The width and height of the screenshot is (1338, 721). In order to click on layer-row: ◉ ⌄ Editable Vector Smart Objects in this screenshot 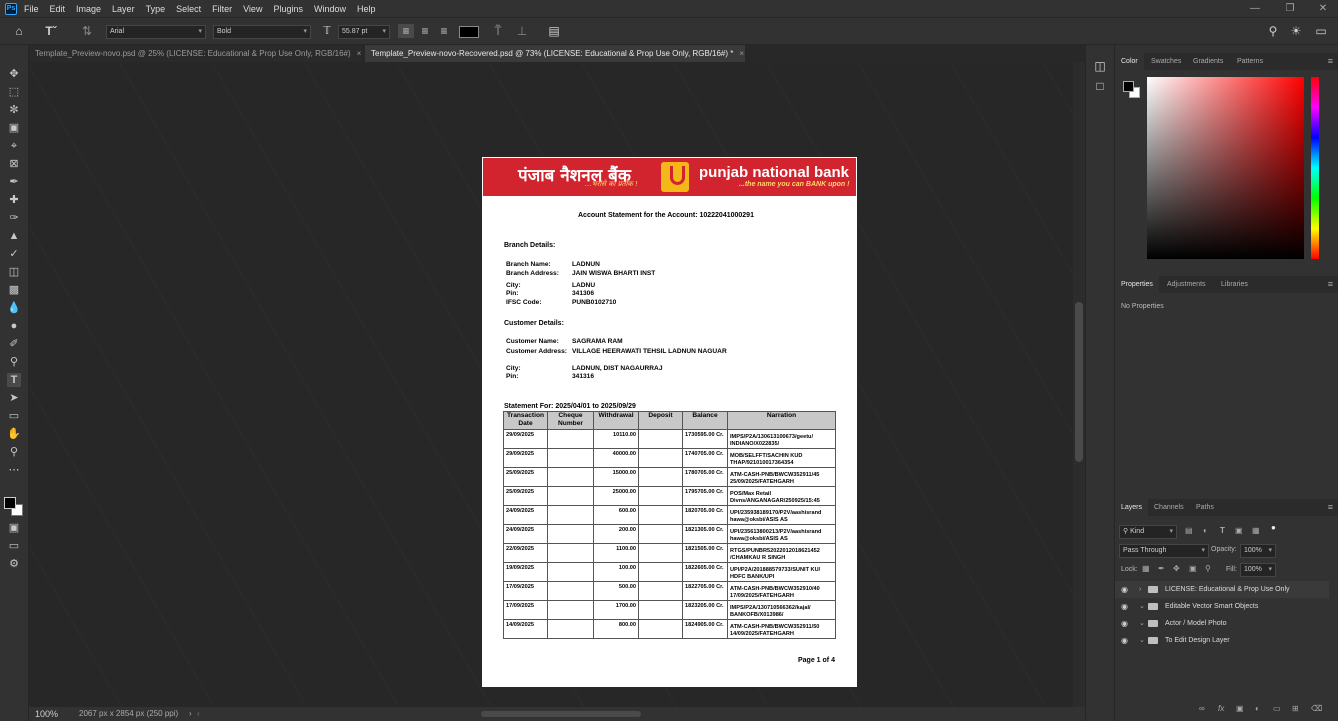, I will do `click(1222, 606)`.